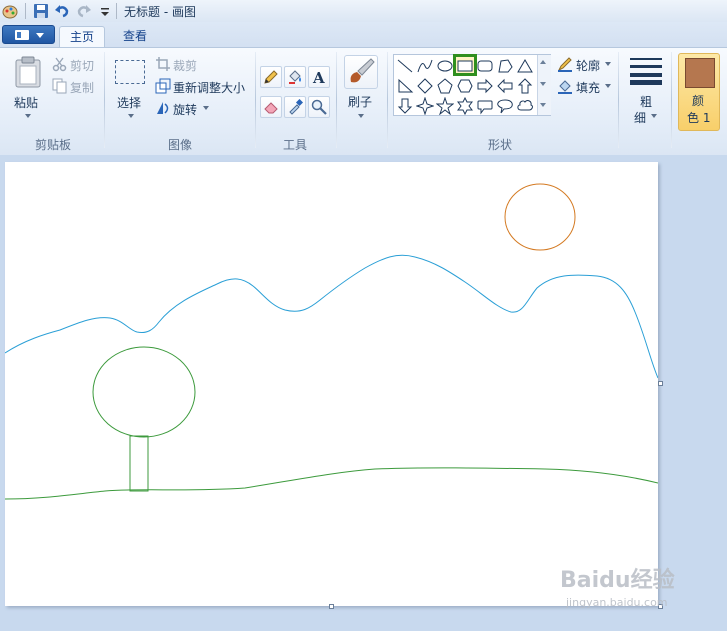 The width and height of the screenshot is (727, 631). Describe the element at coordinates (41, 11) in the screenshot. I see `save-icon` at that location.